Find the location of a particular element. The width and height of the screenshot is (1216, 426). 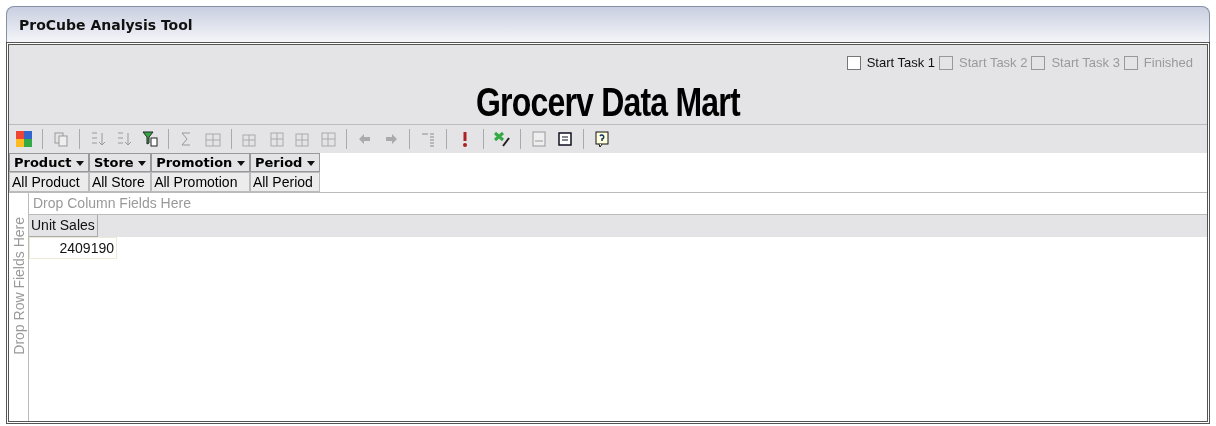

dimension-member: All Store is located at coordinates (120, 182).